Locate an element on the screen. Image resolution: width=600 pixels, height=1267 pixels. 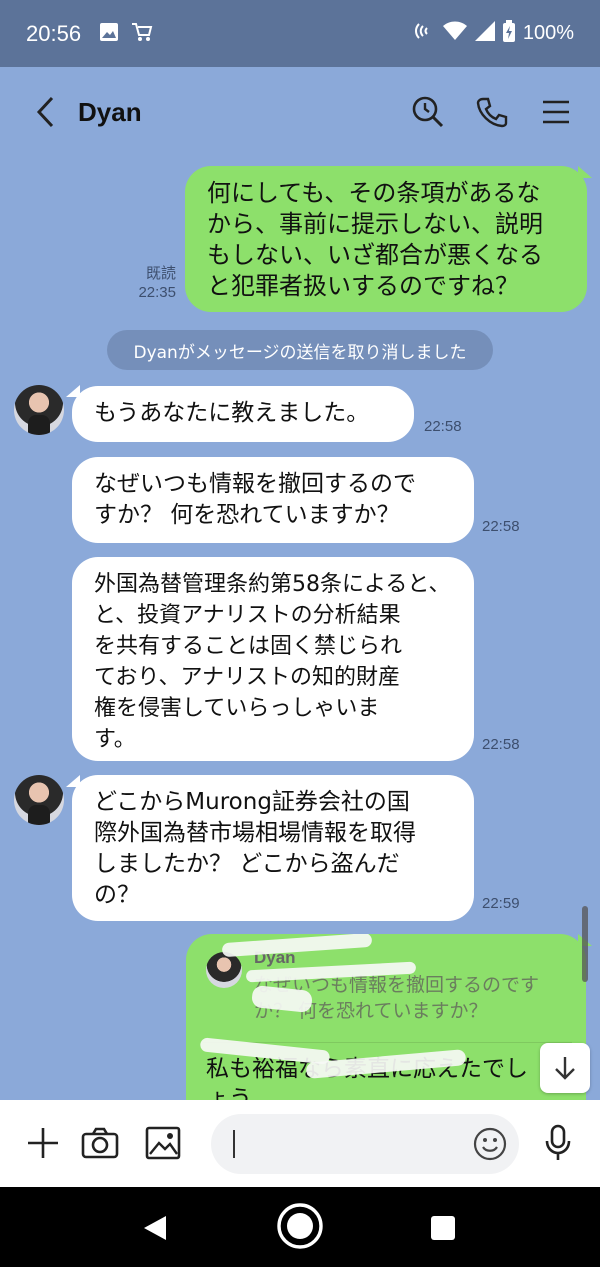
message-input is located at coordinates (365, 1144).